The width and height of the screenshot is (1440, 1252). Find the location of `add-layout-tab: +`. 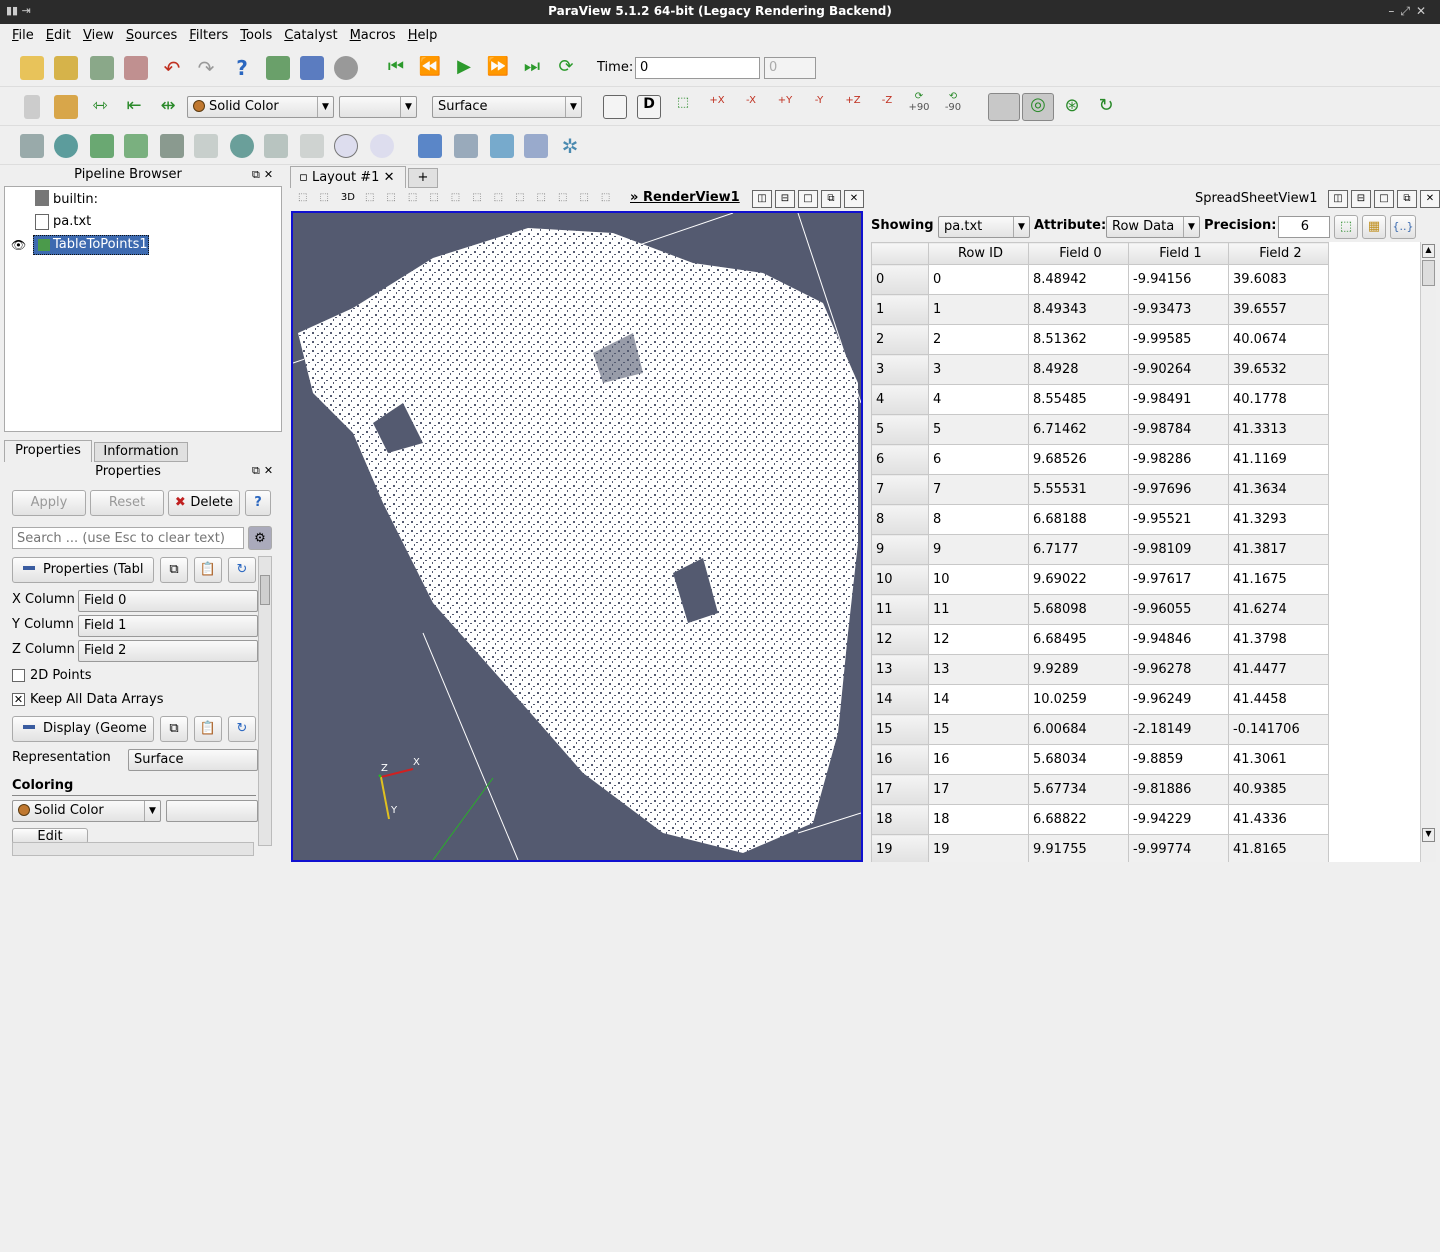

add-layout-tab: + is located at coordinates (423, 178).